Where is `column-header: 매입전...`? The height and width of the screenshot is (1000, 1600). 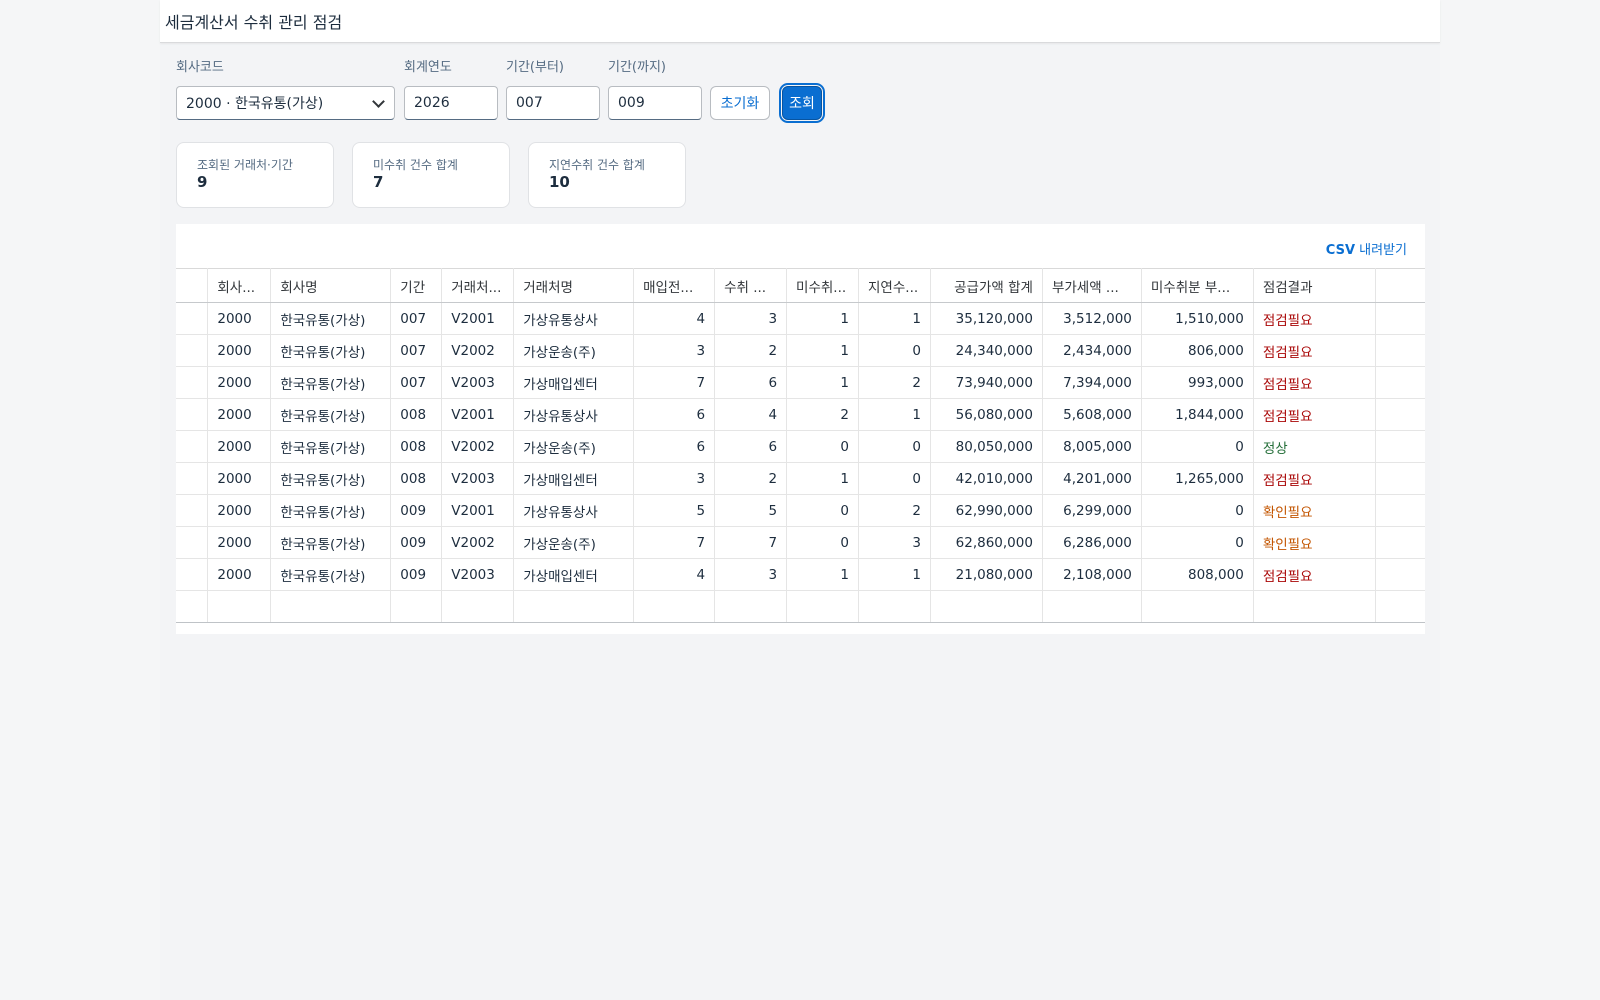
column-header: 매입전... is located at coordinates (674, 285).